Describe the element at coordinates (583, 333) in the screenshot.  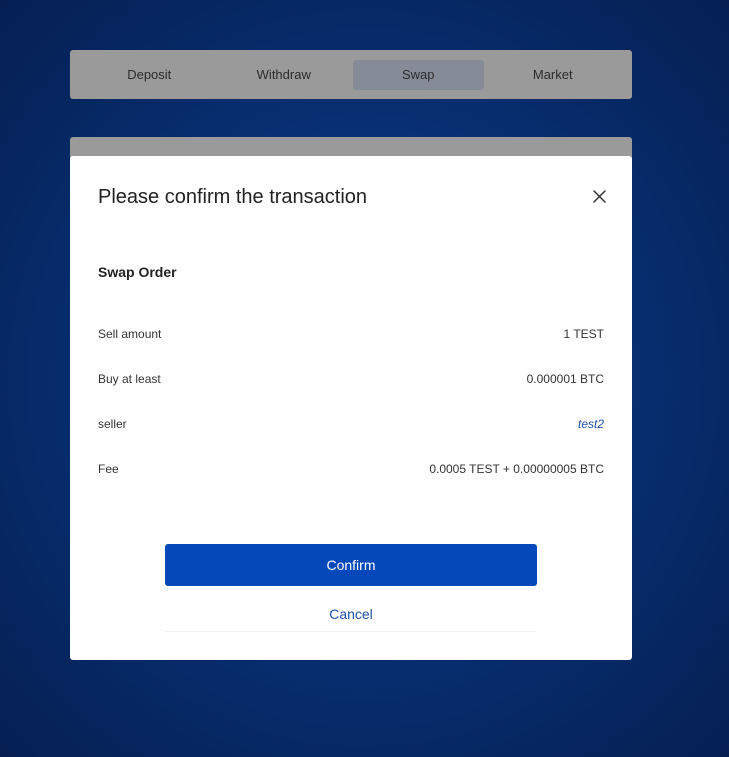
I see `detail-value: 1 TEST` at that location.